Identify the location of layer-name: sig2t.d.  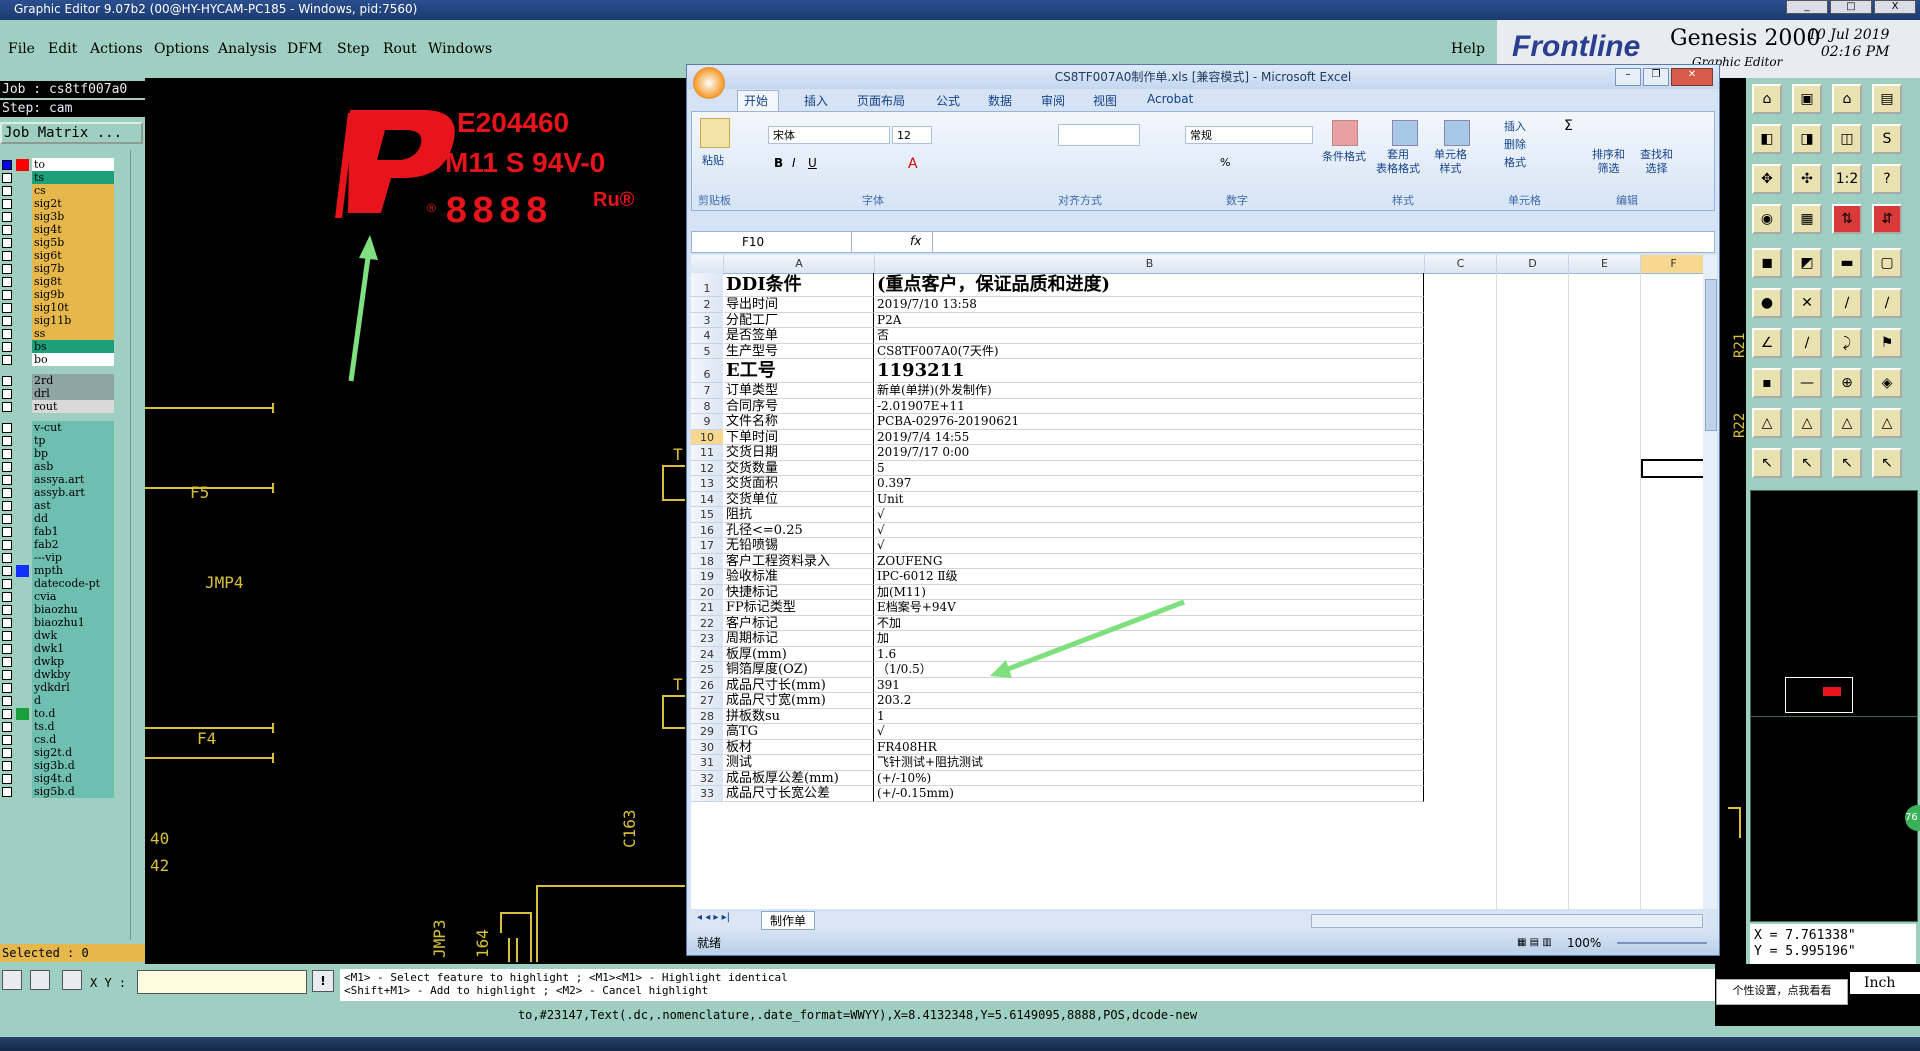
(73, 752).